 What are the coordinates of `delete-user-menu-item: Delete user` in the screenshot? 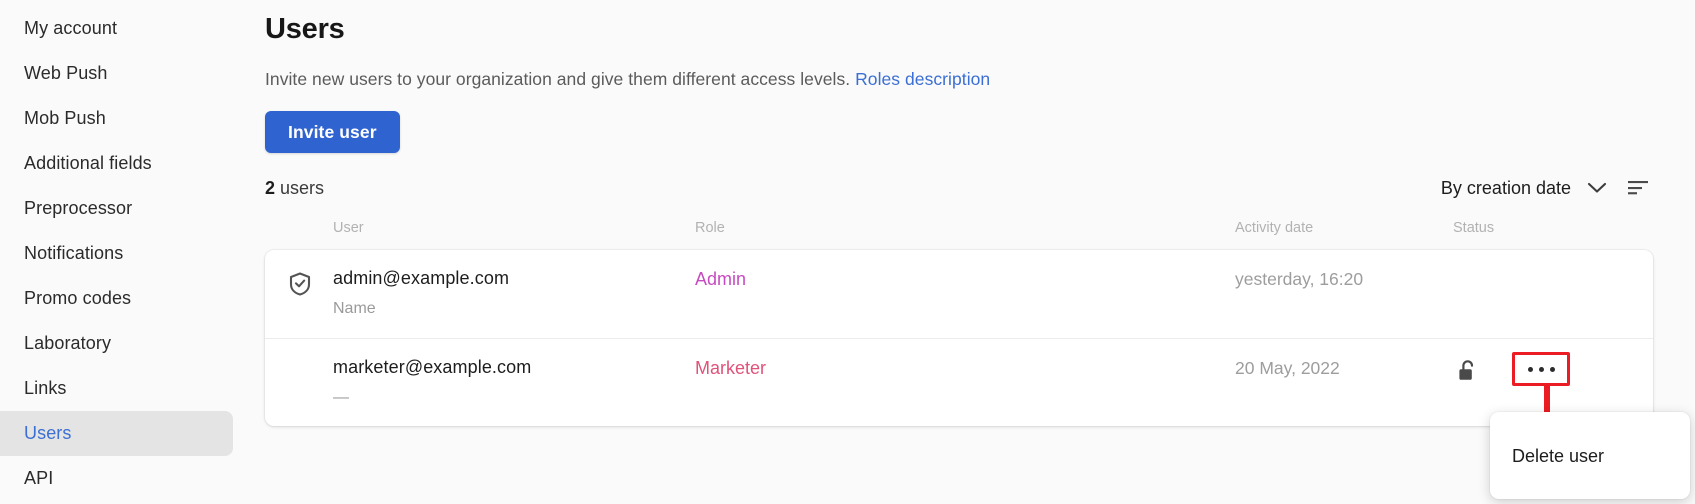 It's located at (1590, 456).